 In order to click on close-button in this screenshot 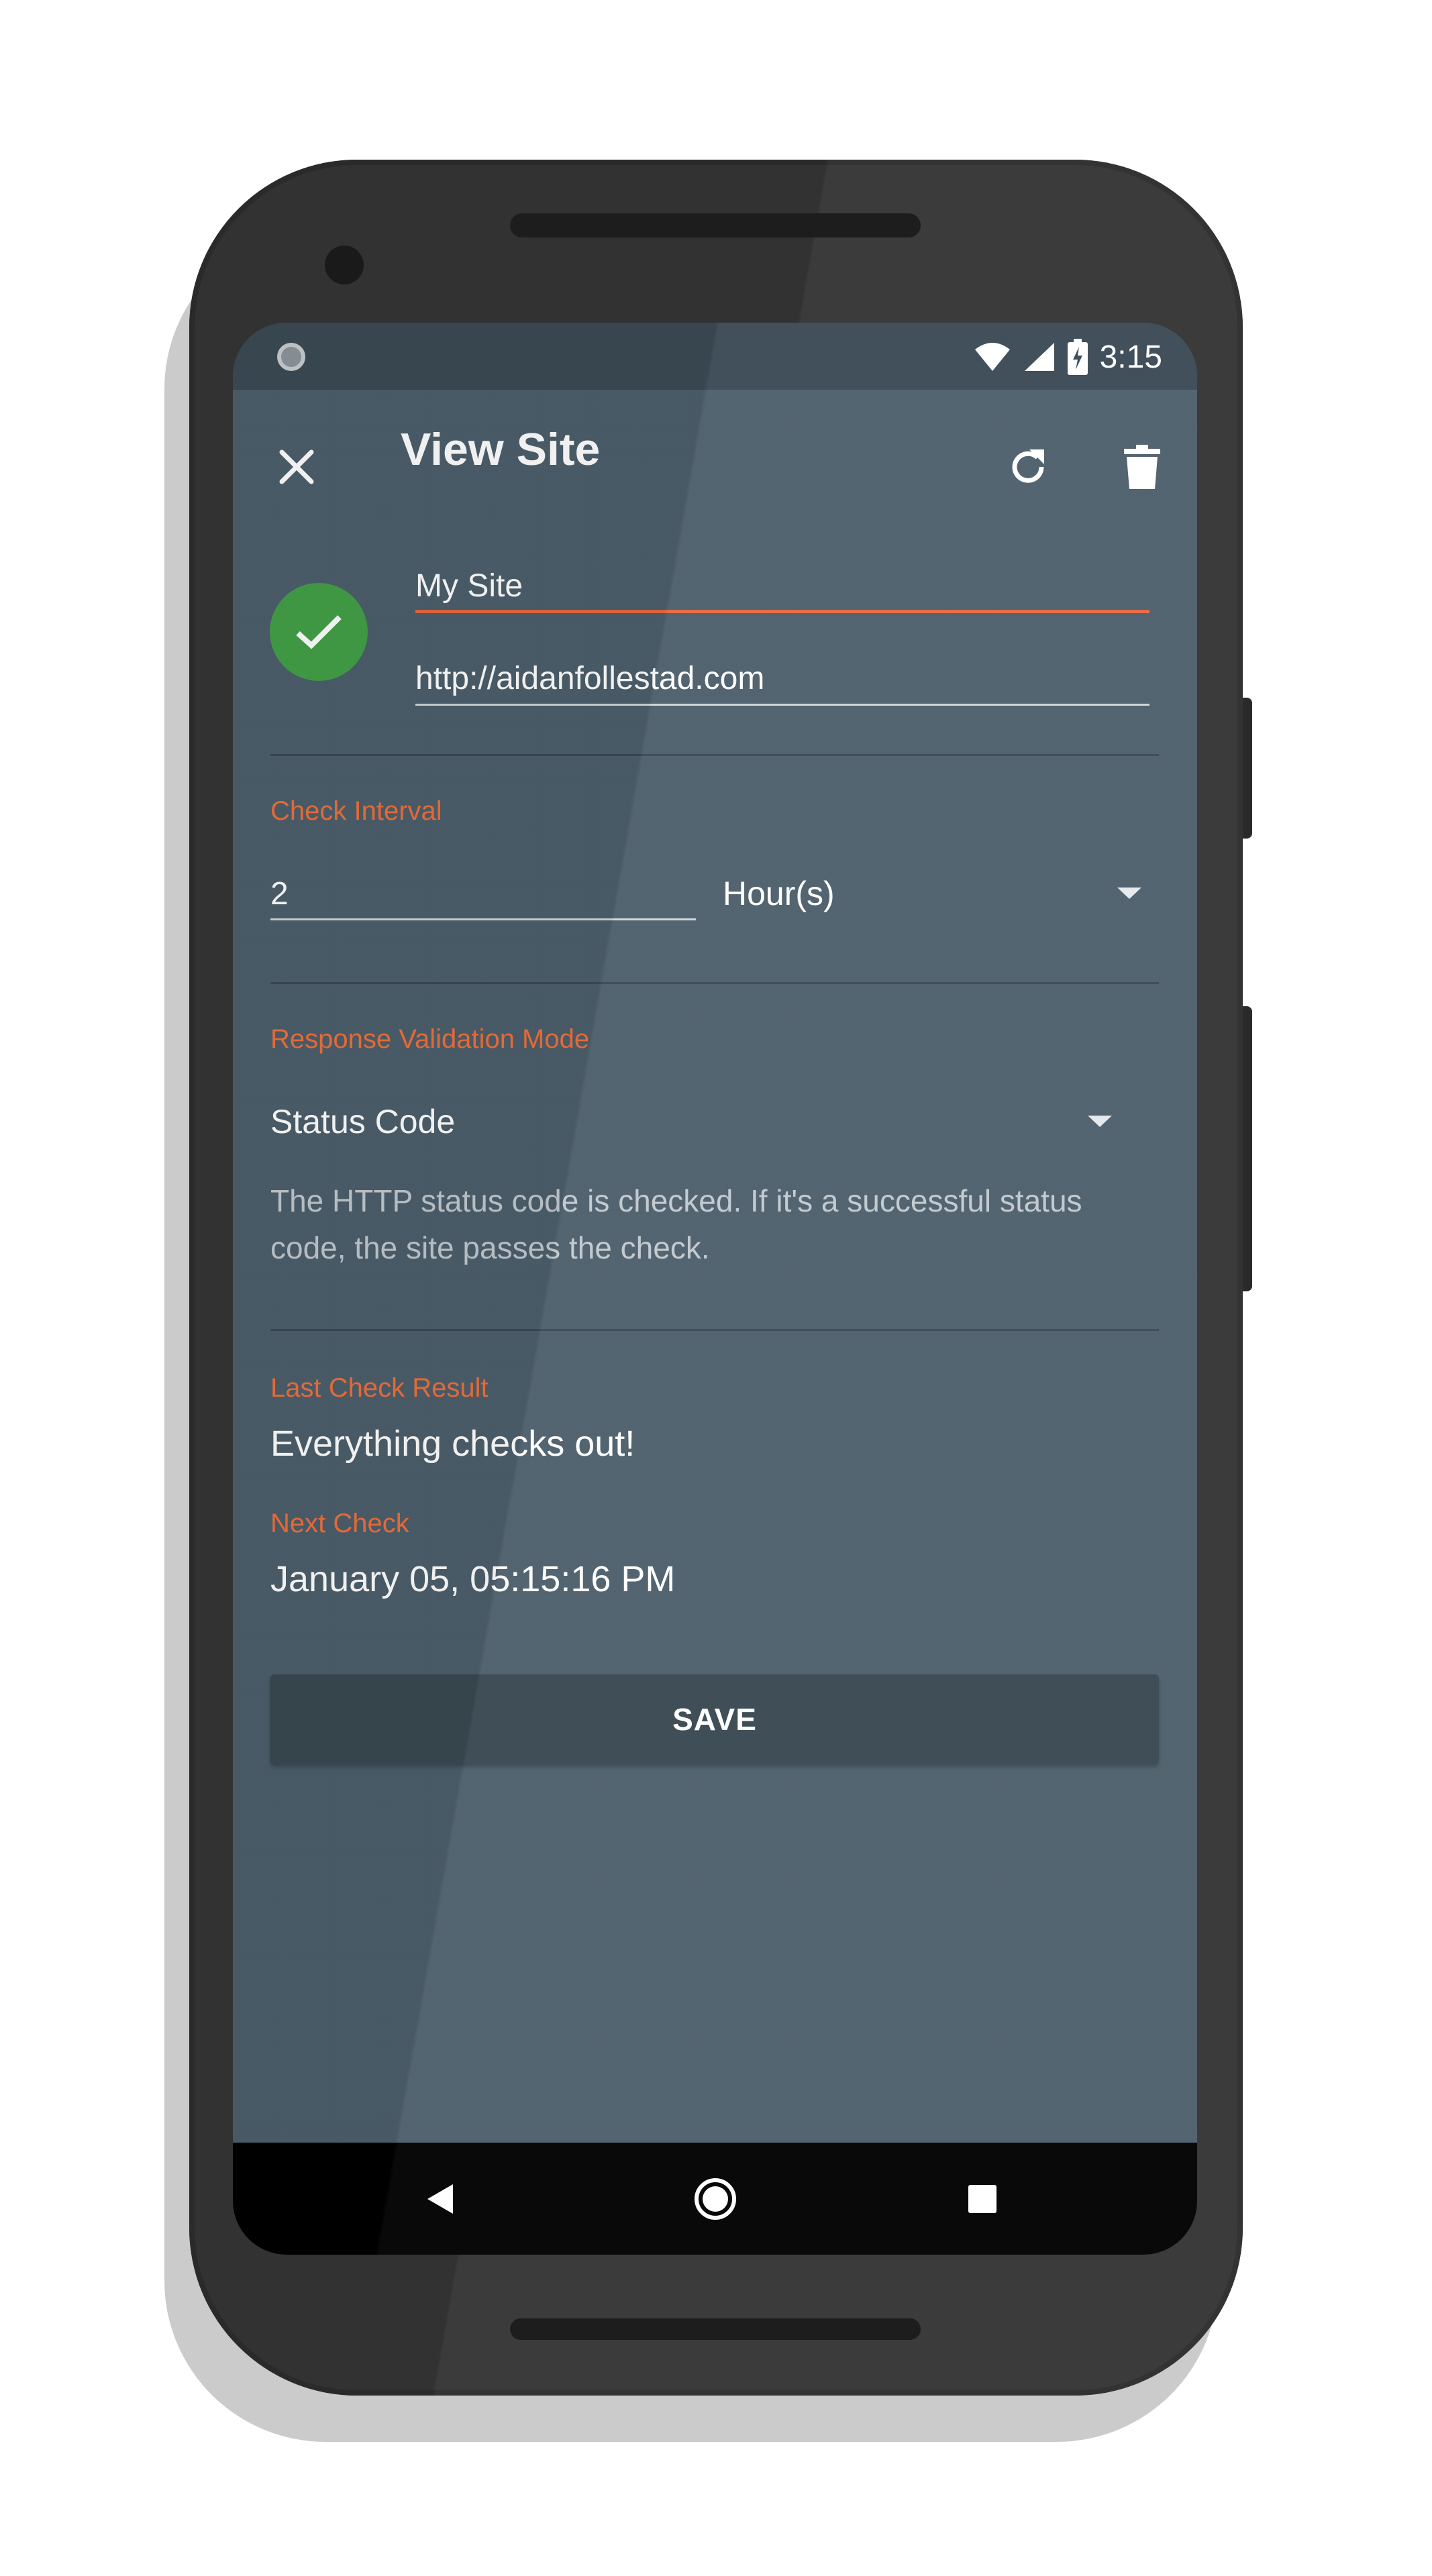, I will do `click(297, 467)`.